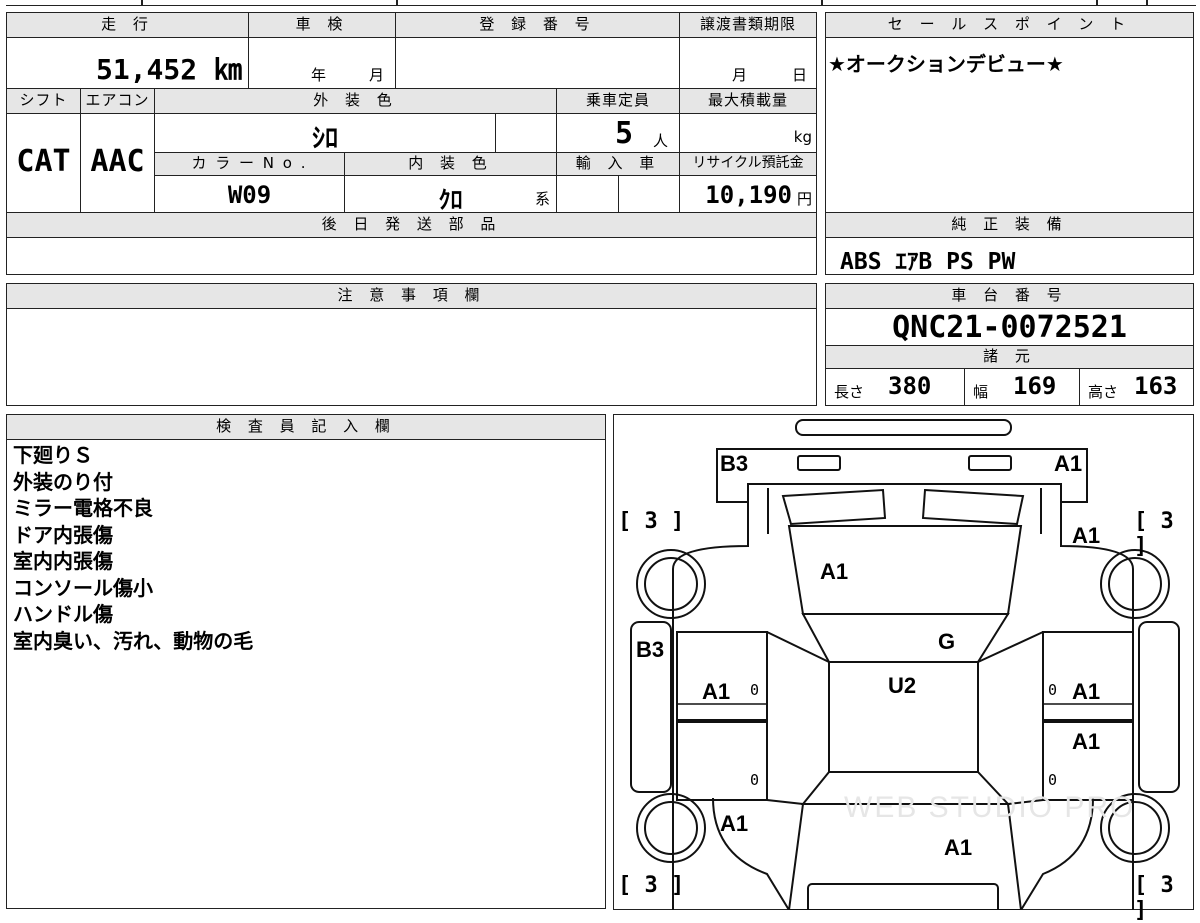 The image size is (1200, 923). What do you see at coordinates (63, 561) in the screenshot?
I see `inspector-line: 室内内張傷` at bounding box center [63, 561].